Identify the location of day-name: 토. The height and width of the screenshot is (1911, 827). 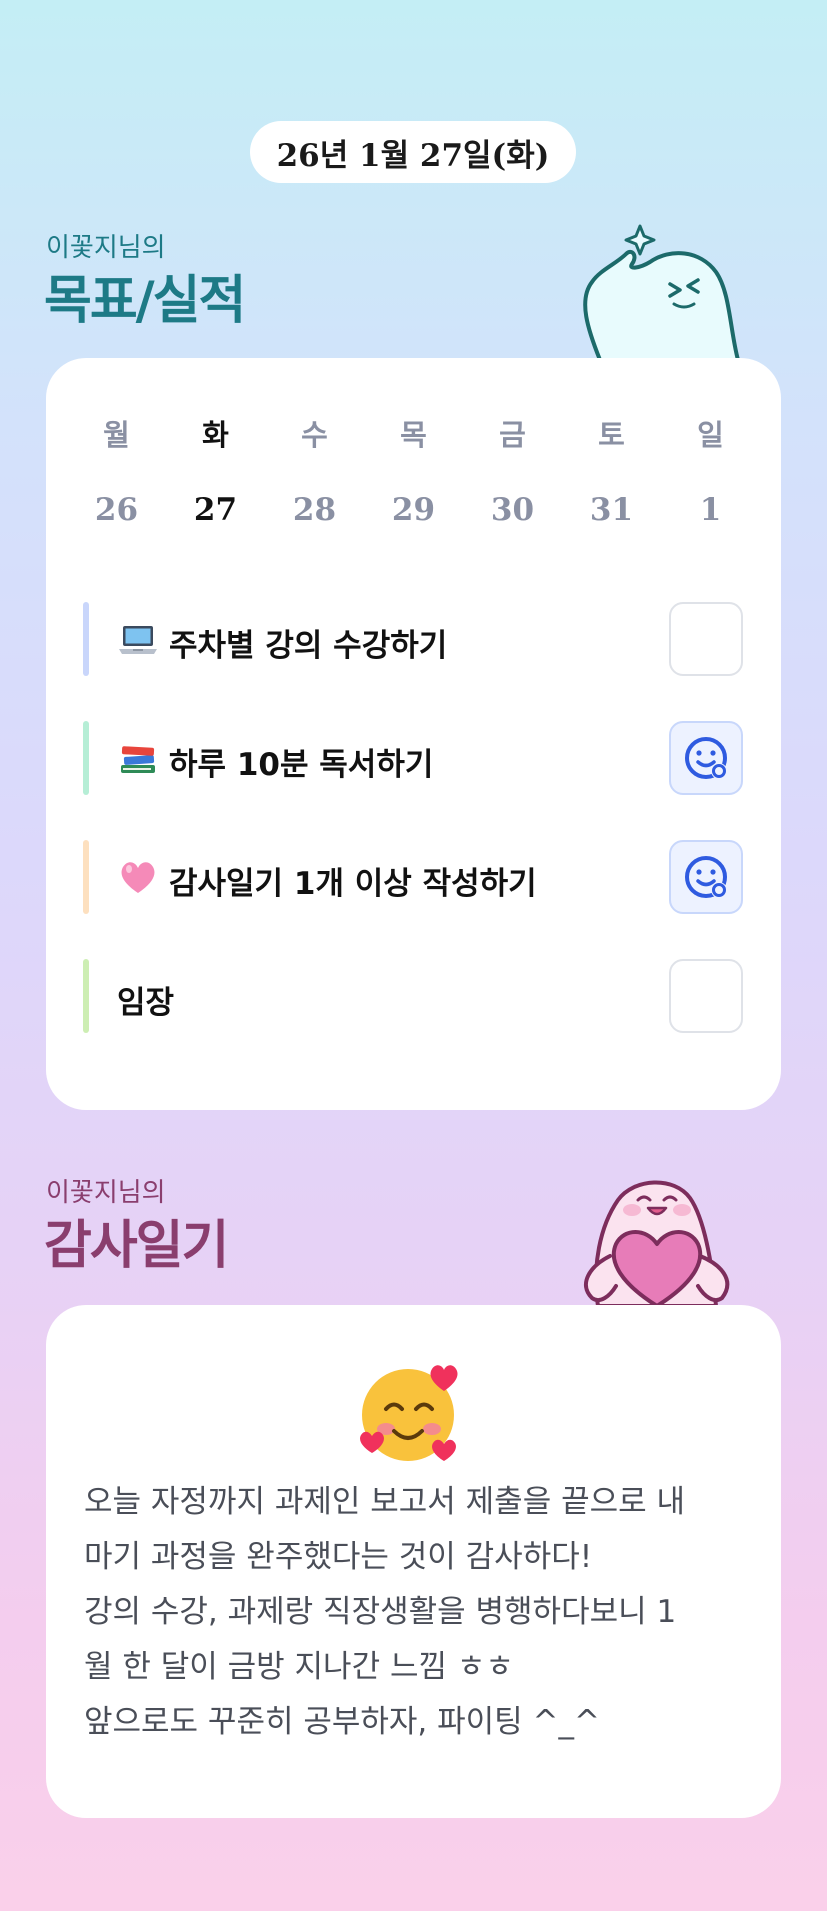
(611, 435).